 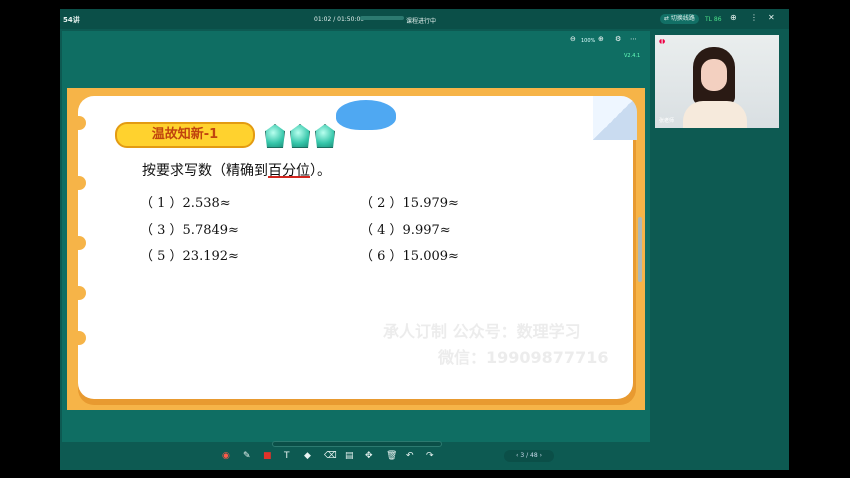 What do you see at coordinates (356, 457) in the screenshot?
I see `bottom-toolbar: ◉ ✎ ■ T ◆ ⌫ ▤ ✥ 🗑 ↶ ↷ ‹ 3 / 48 ›` at bounding box center [356, 457].